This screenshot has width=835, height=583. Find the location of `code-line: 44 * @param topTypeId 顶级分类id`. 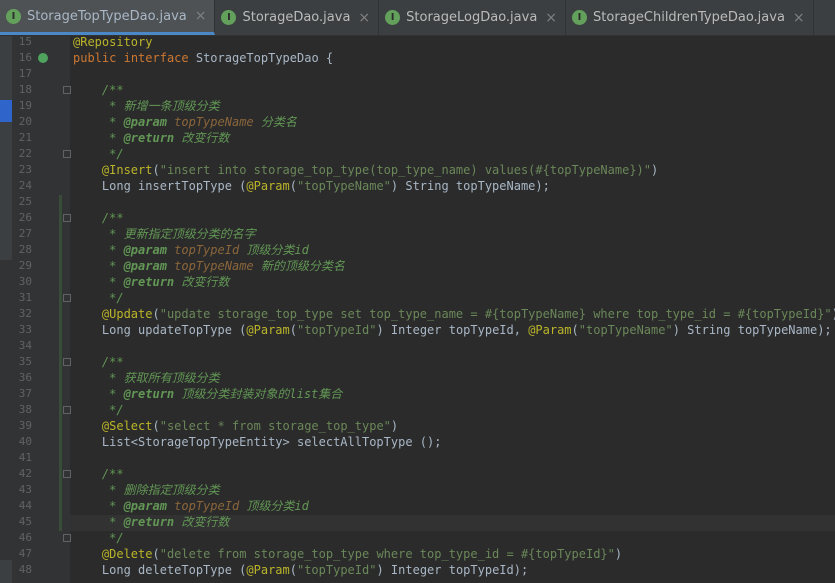

code-line: 44 * @param topTypeId 顶级分类id is located at coordinates (417, 506).